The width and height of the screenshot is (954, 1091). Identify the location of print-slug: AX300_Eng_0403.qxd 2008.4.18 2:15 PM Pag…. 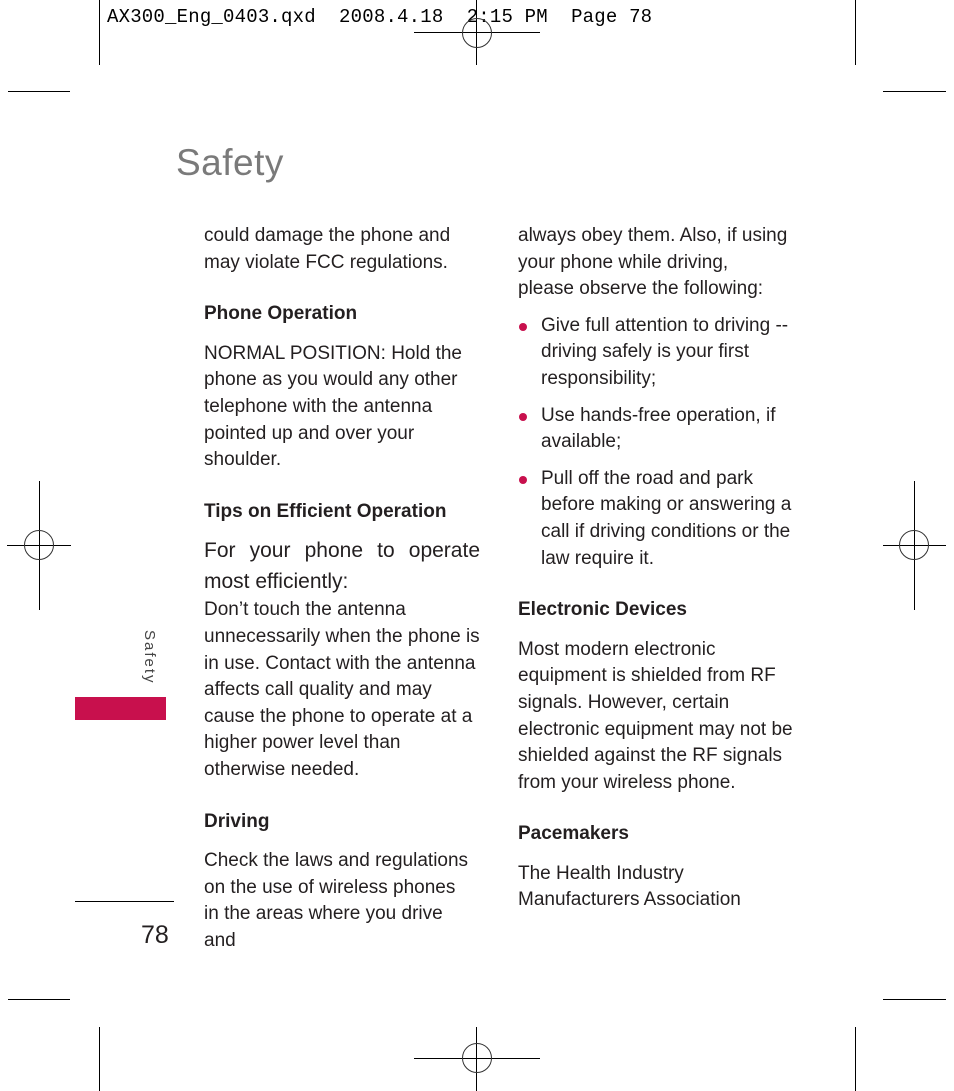
(380, 17).